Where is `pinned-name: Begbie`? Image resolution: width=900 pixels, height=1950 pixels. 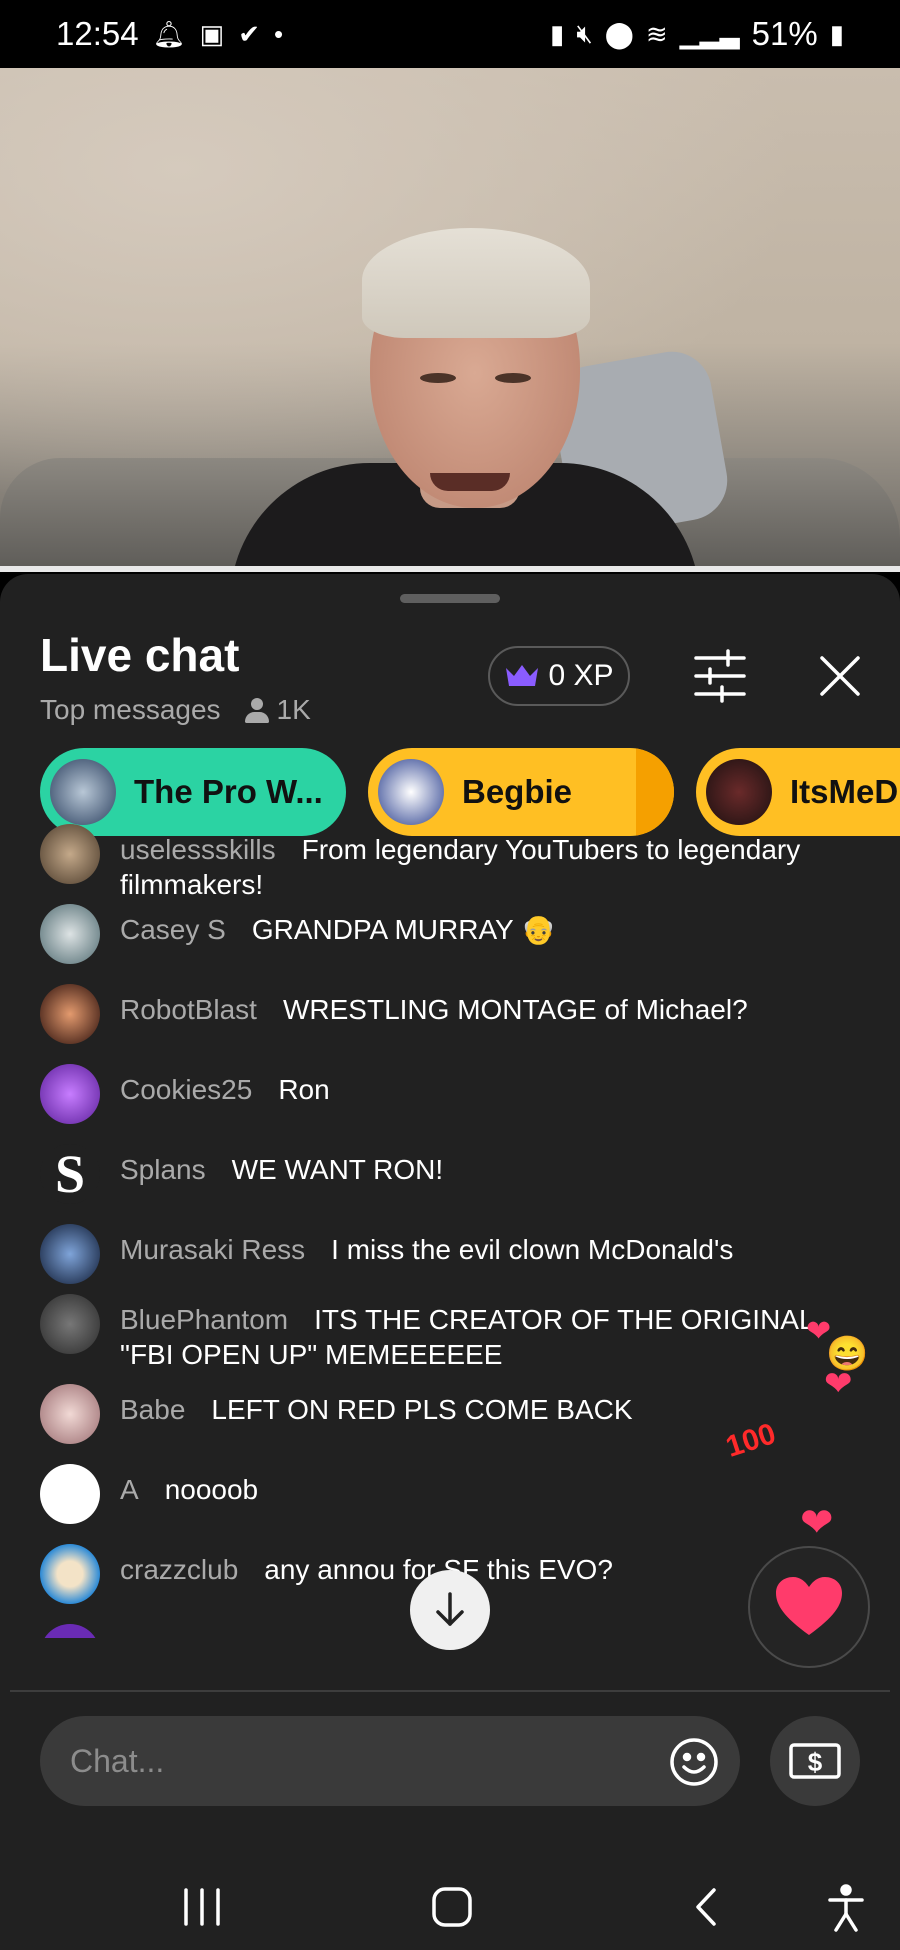
pinned-name: Begbie is located at coordinates (517, 791).